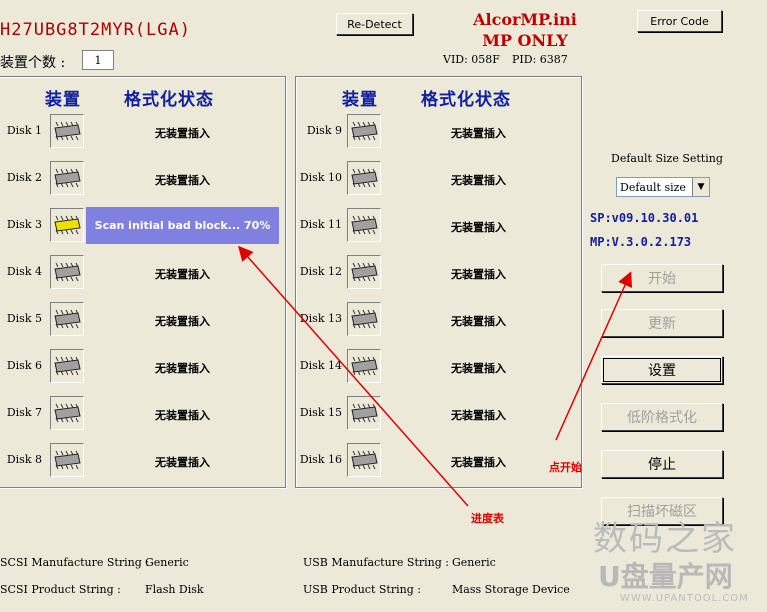 The width and height of the screenshot is (767, 612). What do you see at coordinates (665, 539) in the screenshot?
I see `watermark-line1: 数码之家` at bounding box center [665, 539].